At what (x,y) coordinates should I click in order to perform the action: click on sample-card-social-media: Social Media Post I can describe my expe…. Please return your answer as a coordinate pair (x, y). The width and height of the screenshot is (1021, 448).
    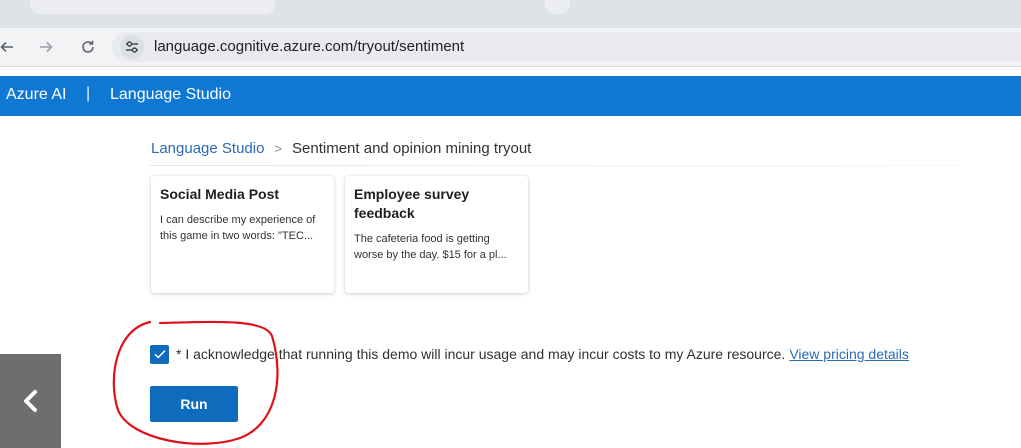
    Looking at the image, I should click on (242, 234).